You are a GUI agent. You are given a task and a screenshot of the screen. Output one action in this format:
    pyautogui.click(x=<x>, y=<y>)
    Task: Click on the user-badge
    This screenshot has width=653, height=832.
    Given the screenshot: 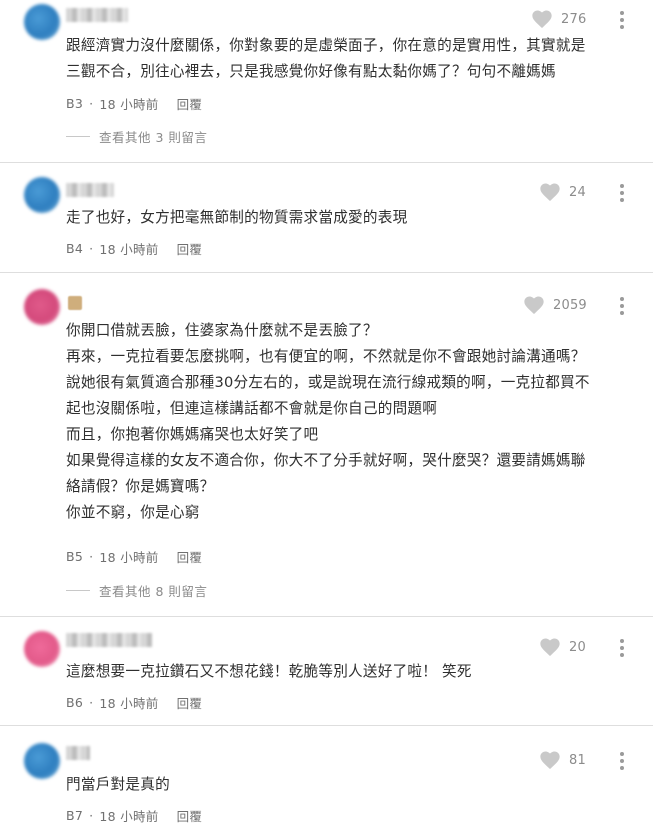 What is the action you would take?
    pyautogui.click(x=75, y=303)
    